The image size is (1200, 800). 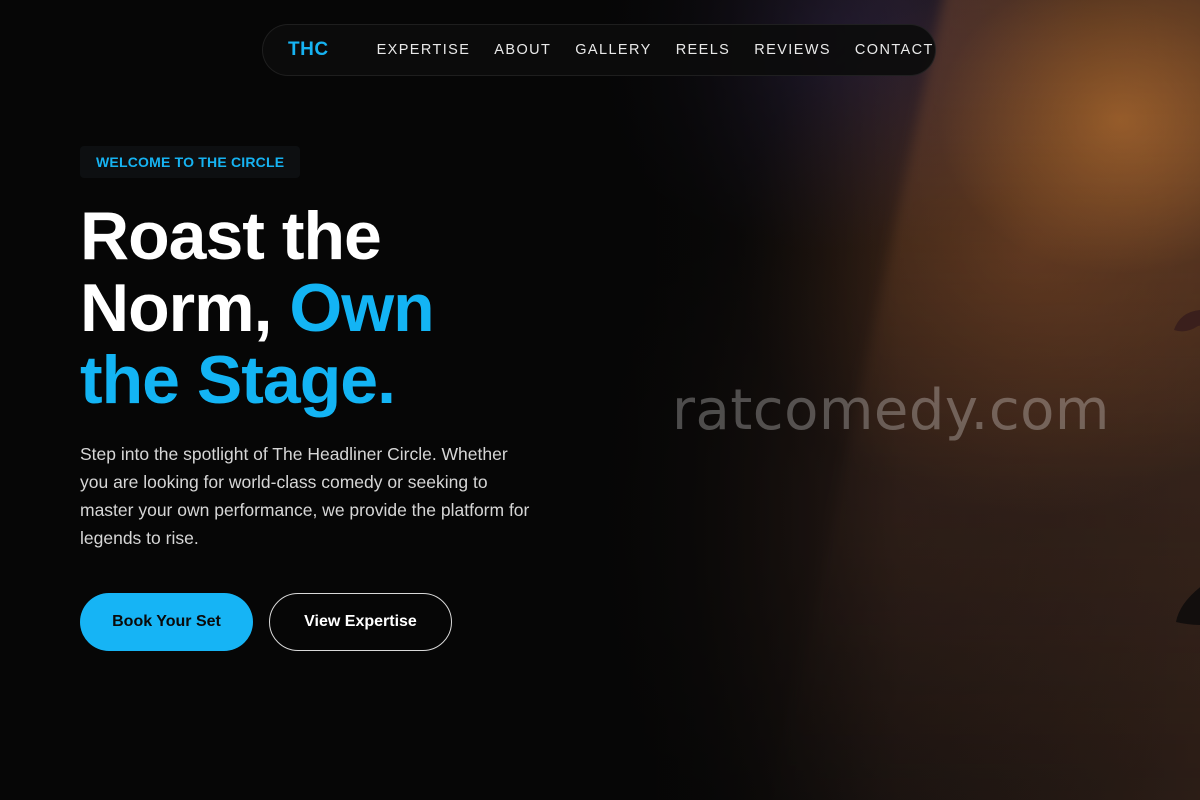 I want to click on welcome-badge: WELCOME TO THE CIRCLE, so click(x=190, y=162).